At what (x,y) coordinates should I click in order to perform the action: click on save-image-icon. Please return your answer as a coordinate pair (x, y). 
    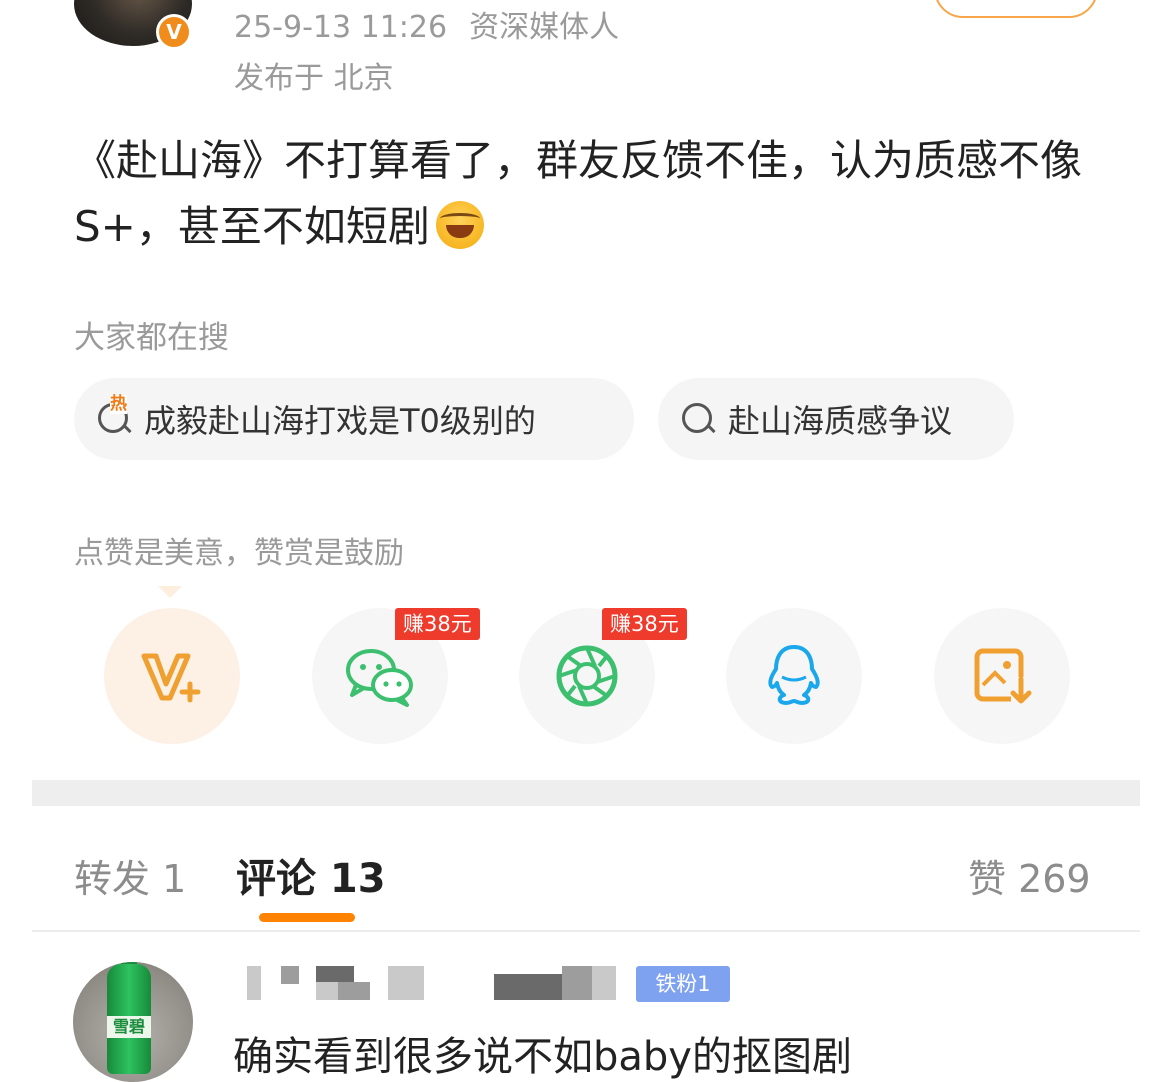
    Looking at the image, I should click on (1003, 677).